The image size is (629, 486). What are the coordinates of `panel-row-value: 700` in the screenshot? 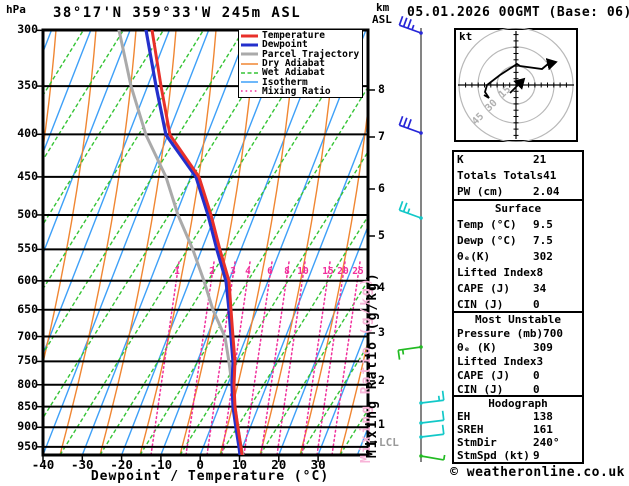 It's located at (553, 333).